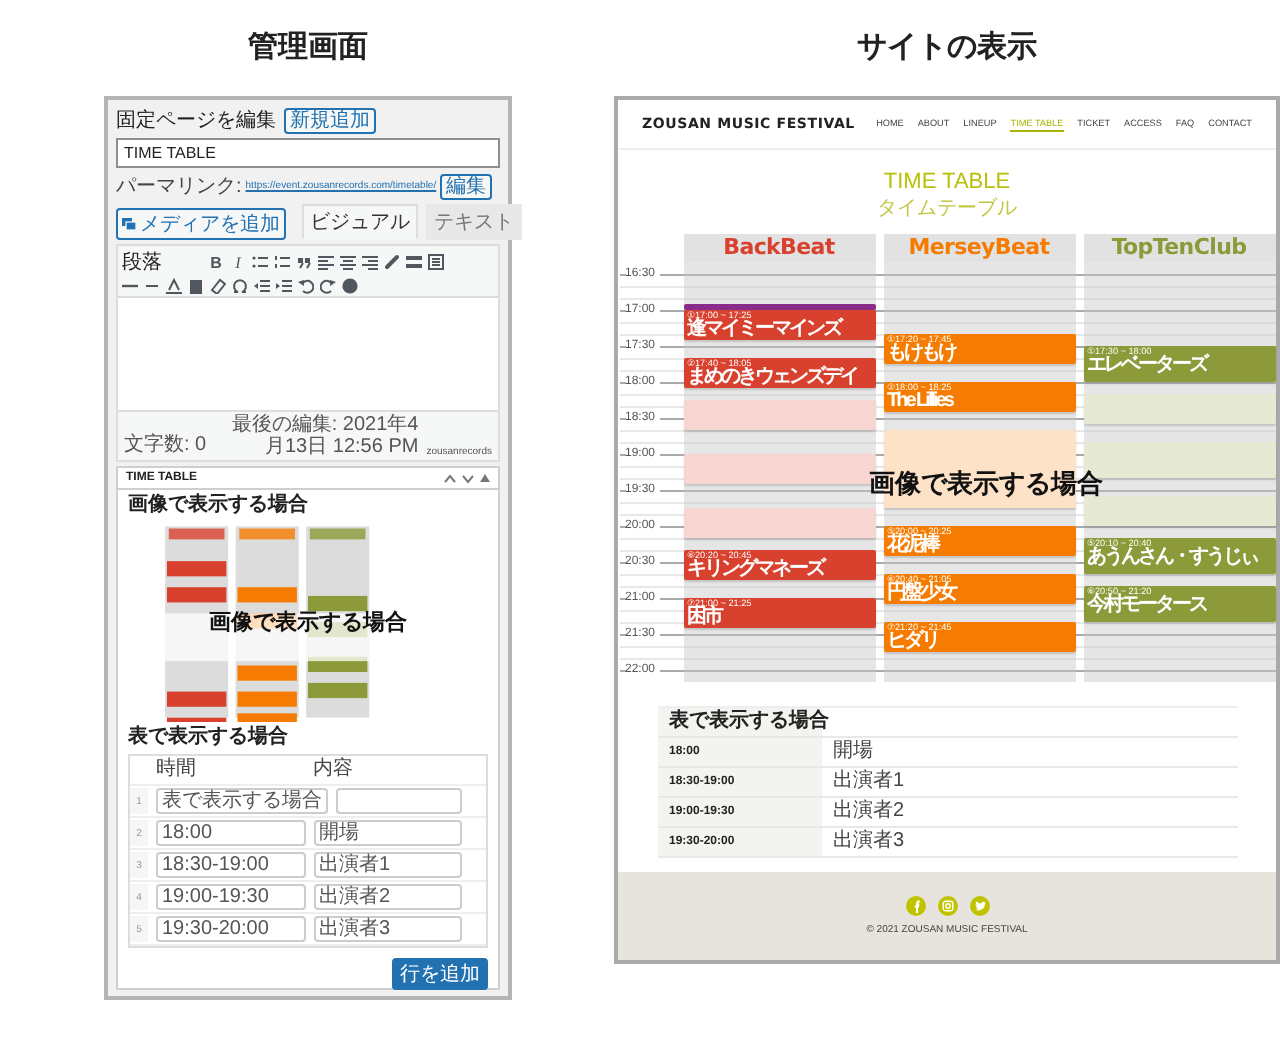 This screenshot has width=1280, height=1050. What do you see at coordinates (869, 842) in the screenshot?
I see `content-cell-text: 出演者3` at bounding box center [869, 842].